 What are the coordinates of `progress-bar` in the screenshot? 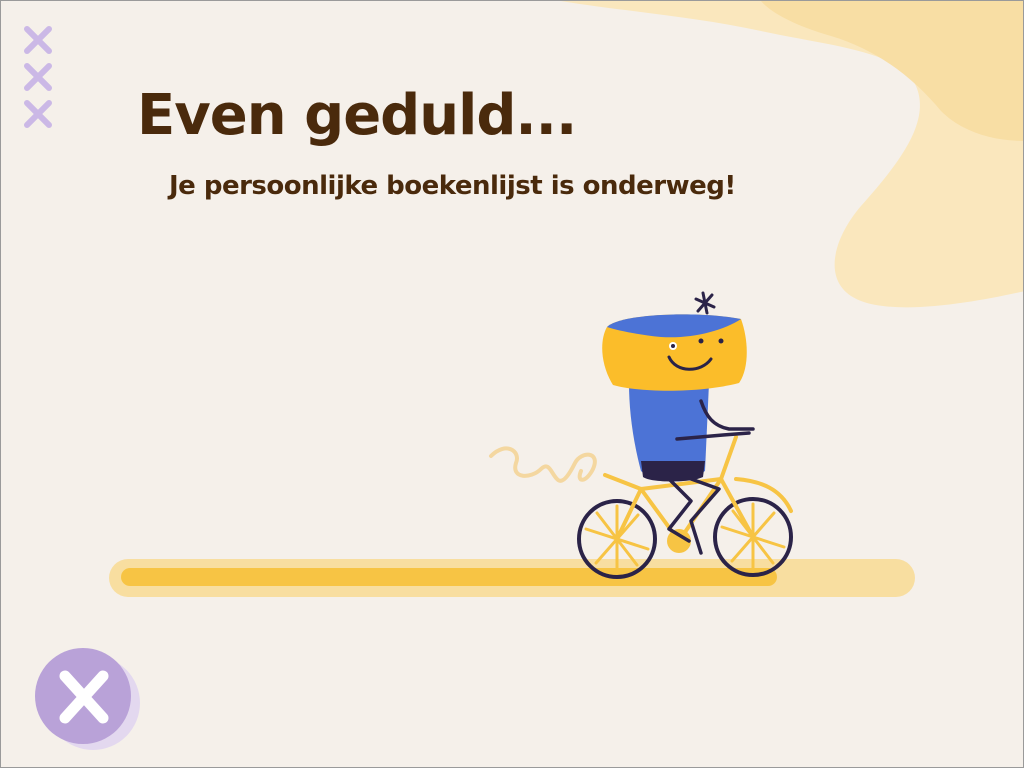 It's located at (512, 578).